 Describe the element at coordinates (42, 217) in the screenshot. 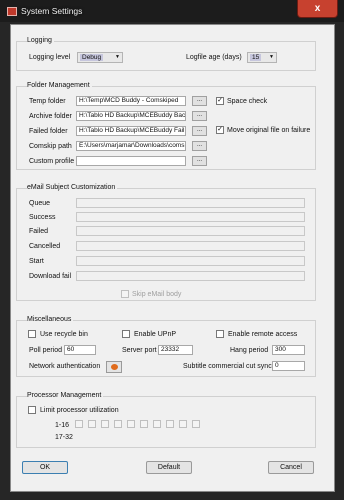

I see `email-success-label: Success` at that location.